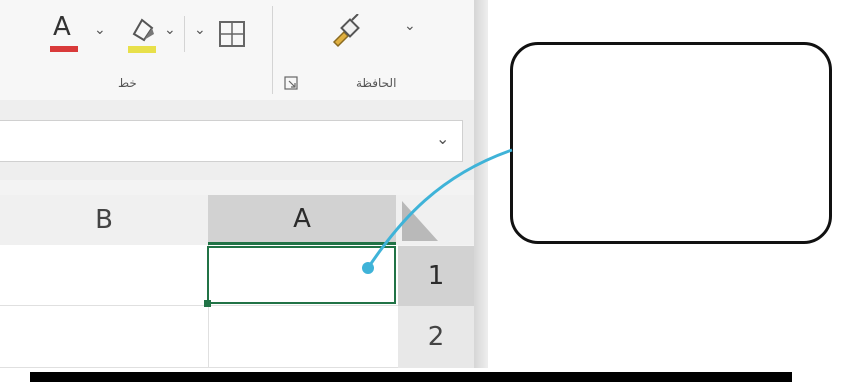 Image resolution: width=844 pixels, height=382 pixels. What do you see at coordinates (481, 184) in the screenshot?
I see `window-edge` at bounding box center [481, 184].